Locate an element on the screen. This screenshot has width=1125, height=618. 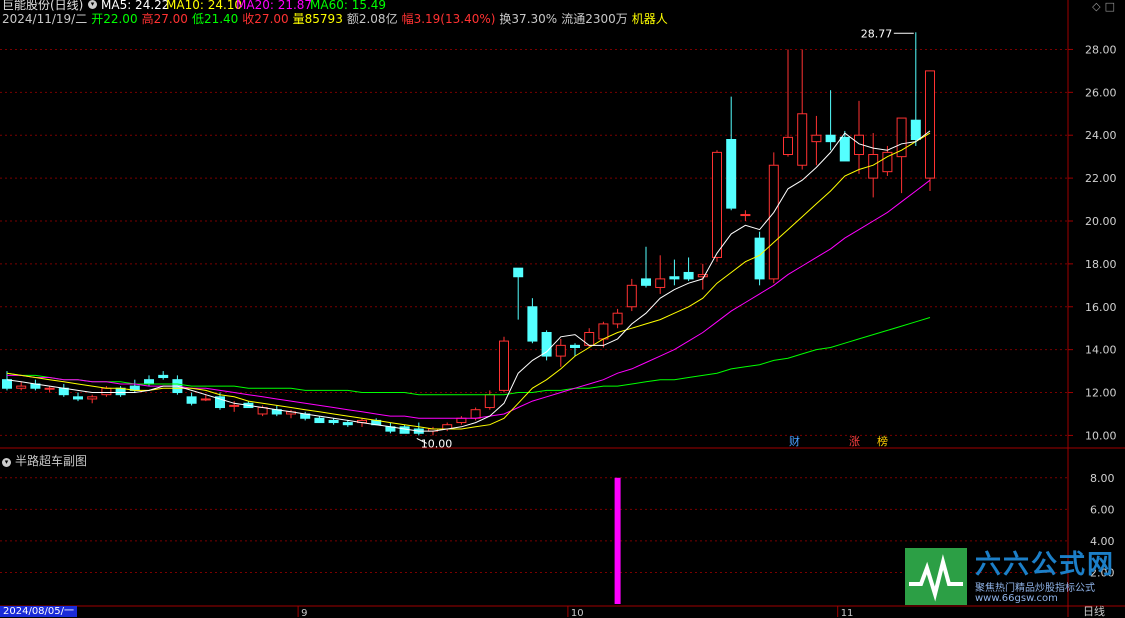
sub-toggle-icon: ▾ is located at coordinates (6, 462).